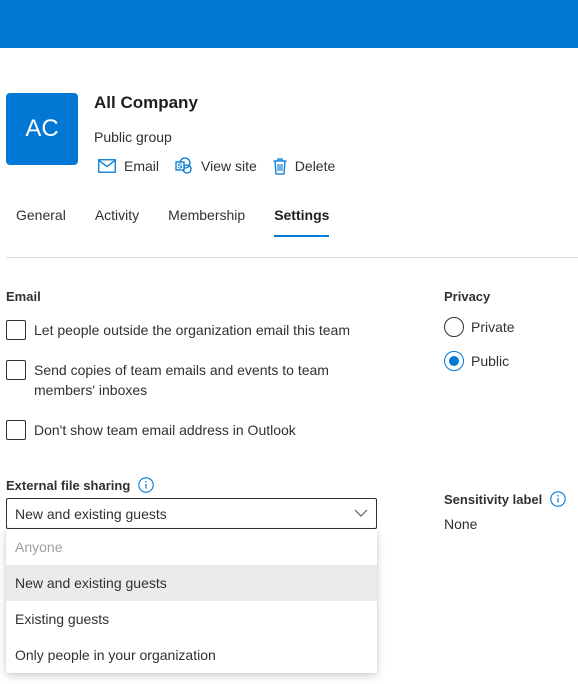 This screenshot has width=578, height=684. I want to click on mail-icon, so click(107, 166).